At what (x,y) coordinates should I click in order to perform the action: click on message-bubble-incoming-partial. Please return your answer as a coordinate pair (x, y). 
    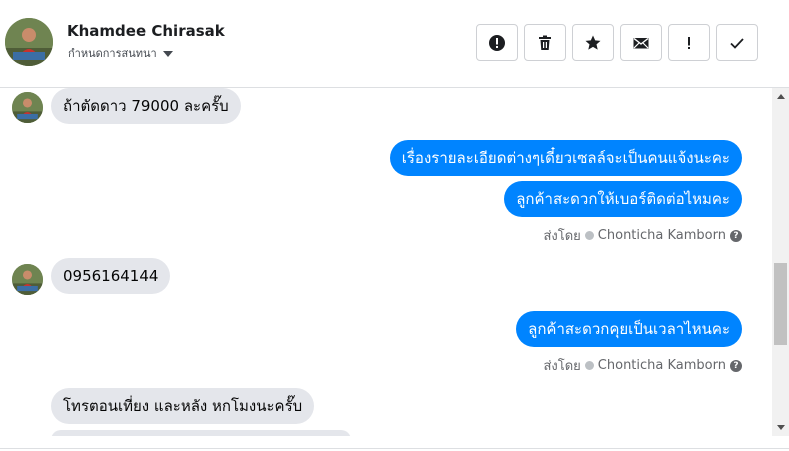
    Looking at the image, I should click on (201, 433).